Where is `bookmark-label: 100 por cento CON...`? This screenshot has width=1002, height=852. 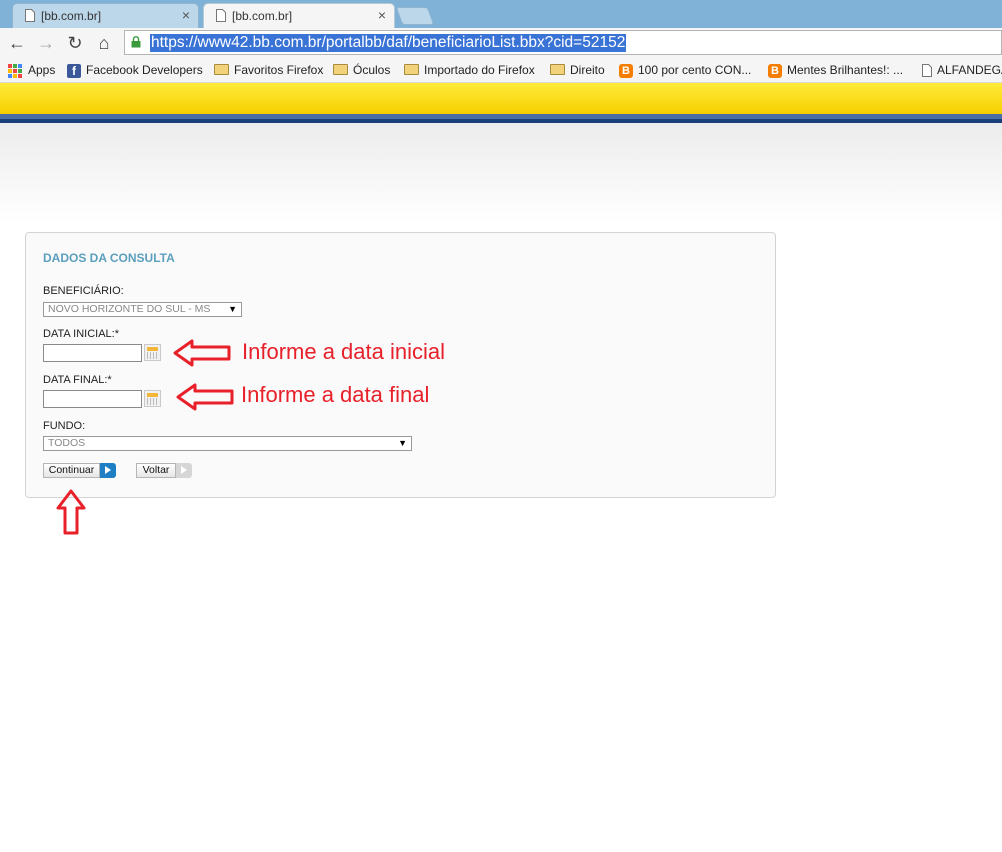 bookmark-label: 100 por cento CON... is located at coordinates (695, 70).